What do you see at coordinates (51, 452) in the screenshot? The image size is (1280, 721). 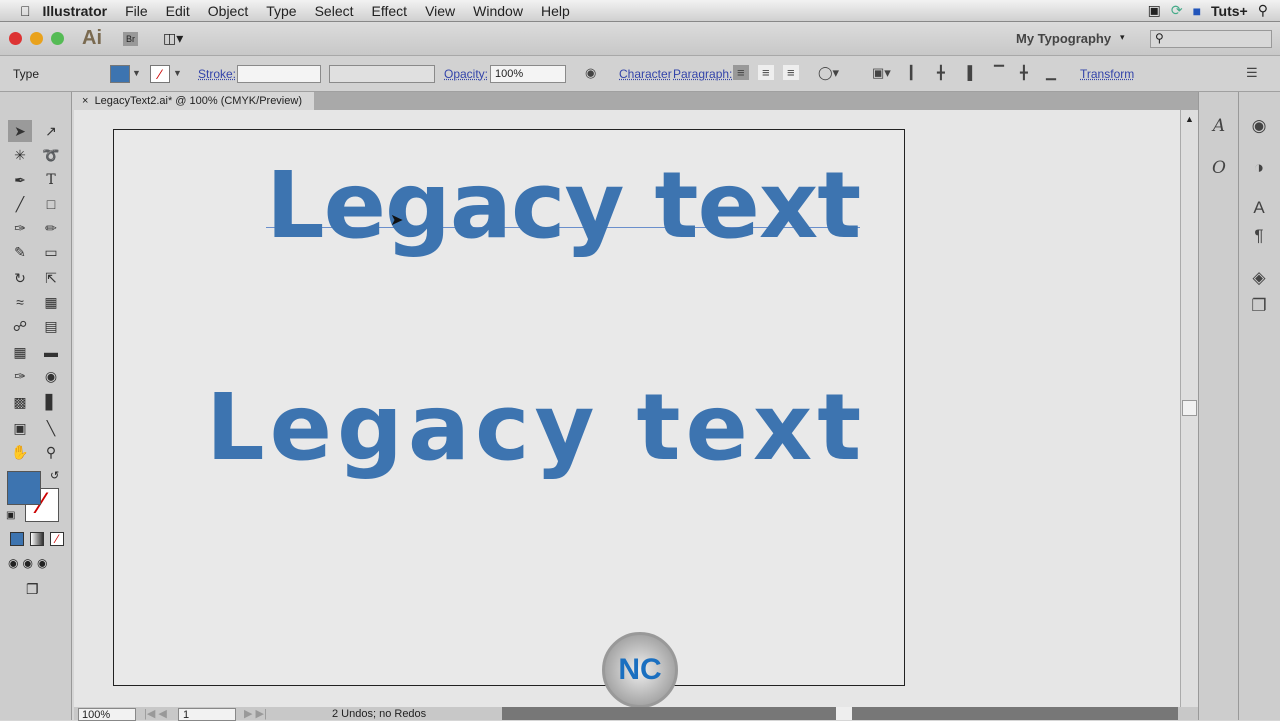 I see `zoom-tool: ⚲` at bounding box center [51, 452].